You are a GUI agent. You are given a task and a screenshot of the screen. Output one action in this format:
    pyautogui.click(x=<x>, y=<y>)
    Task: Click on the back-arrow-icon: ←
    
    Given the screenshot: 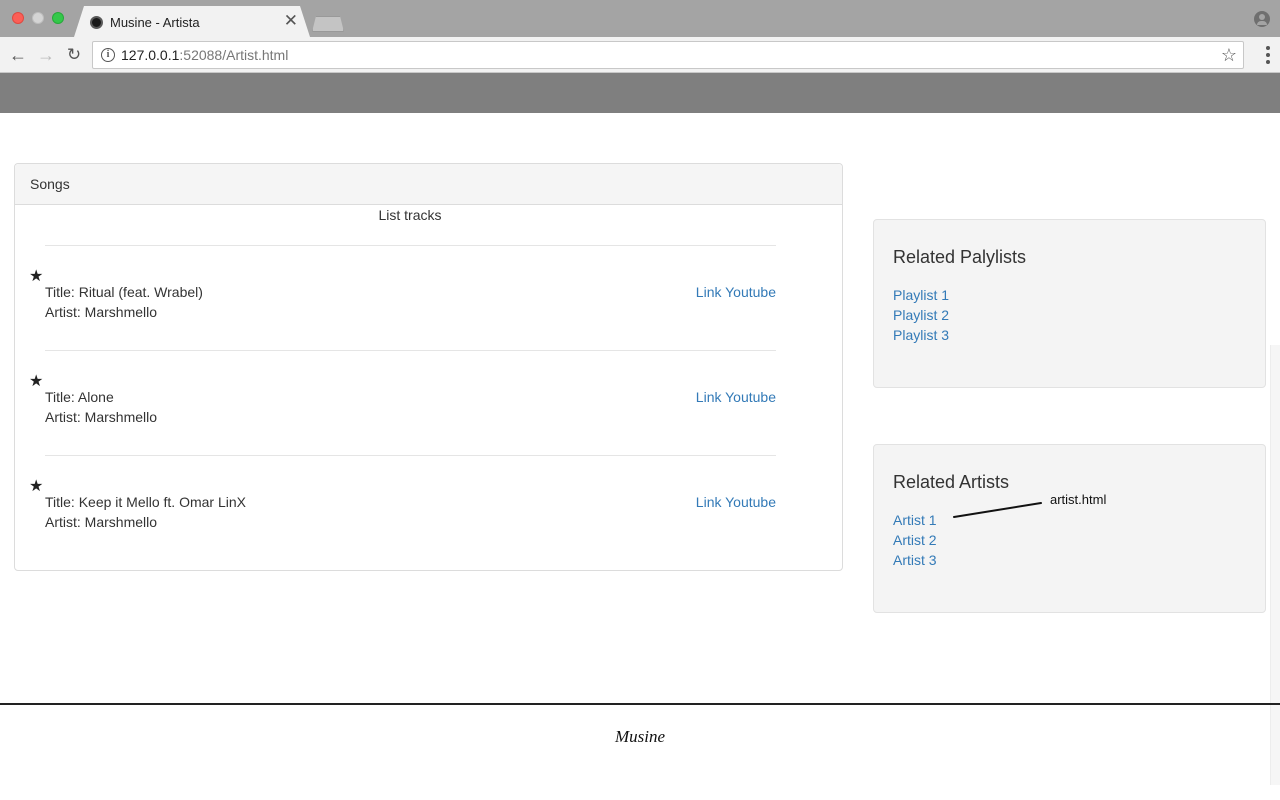 What is the action you would take?
    pyautogui.click(x=18, y=55)
    